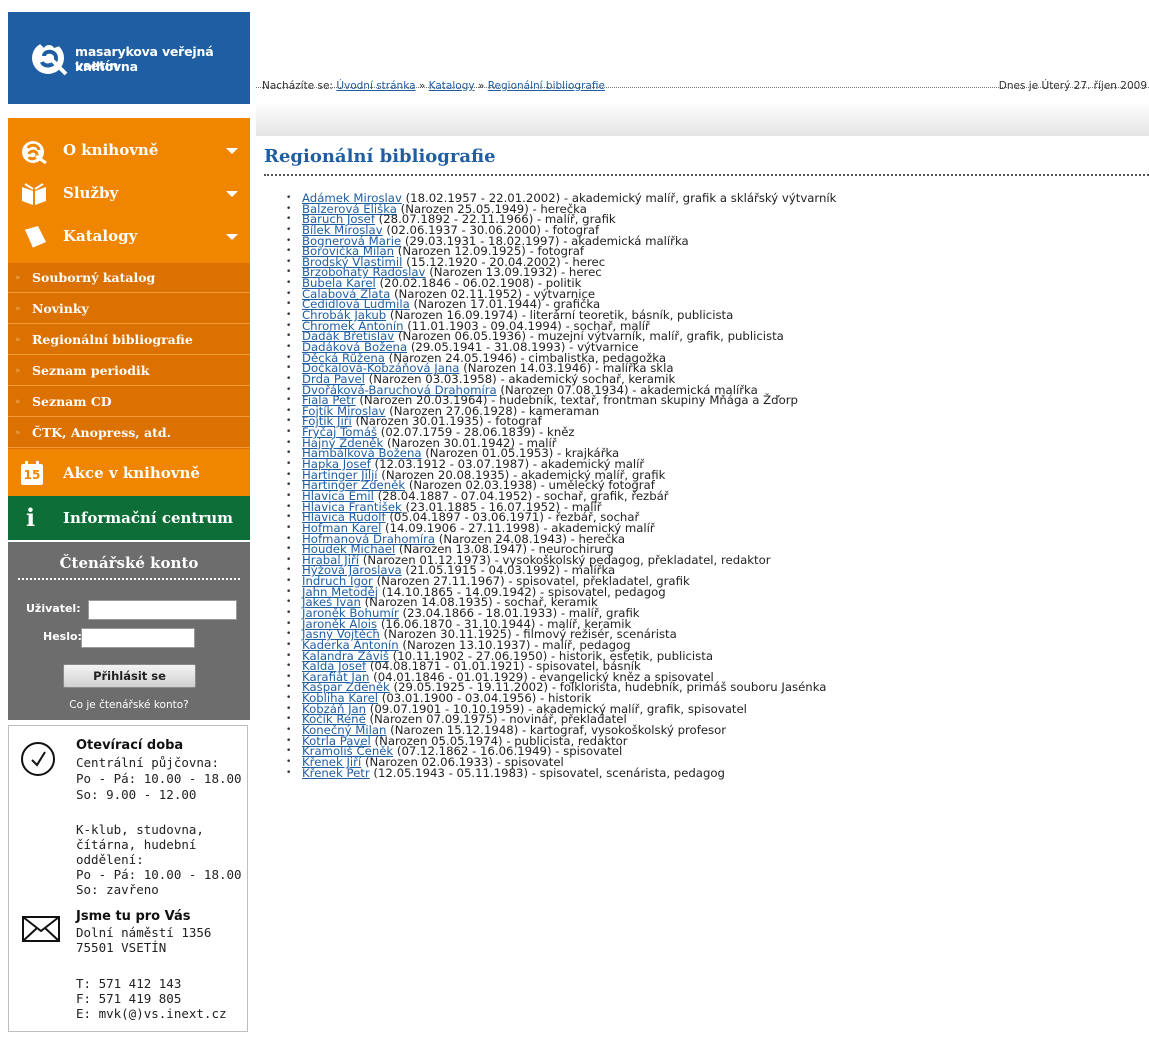 This screenshot has height=1059, width=1149. Describe the element at coordinates (62, 636) in the screenshot. I see `password-label: Heslo:` at that location.